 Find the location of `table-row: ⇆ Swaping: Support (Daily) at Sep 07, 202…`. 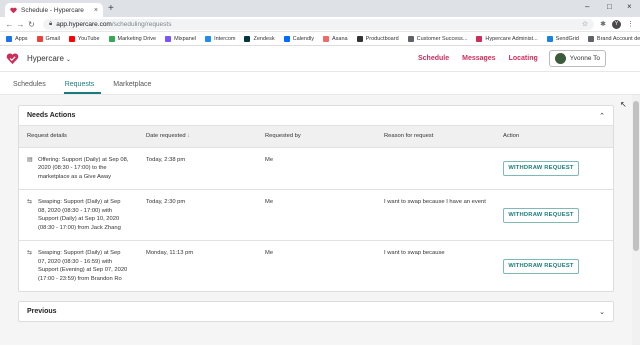

table-row: ⇆ Swaping: Support (Daily) at Sep 07, 202… is located at coordinates (316, 265).